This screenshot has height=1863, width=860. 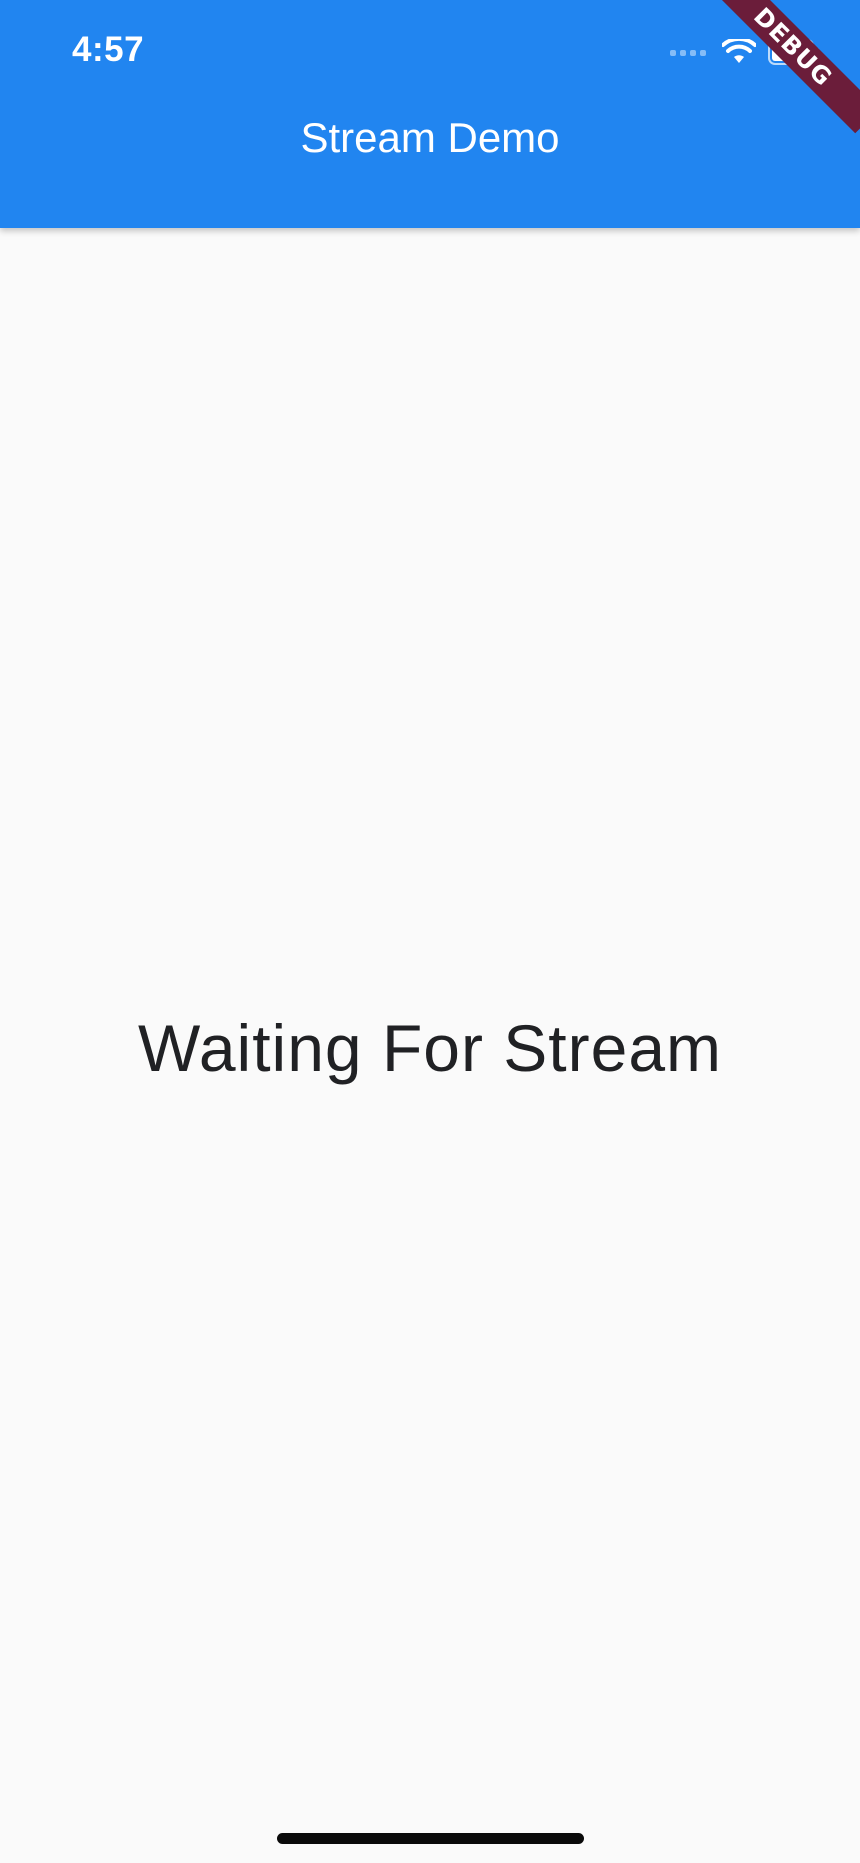 I want to click on app-bar: 4:57 Stream Demo, so click(x=430, y=114).